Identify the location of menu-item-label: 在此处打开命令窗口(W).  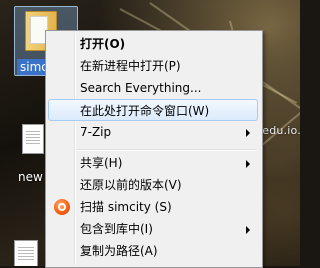
(145, 111).